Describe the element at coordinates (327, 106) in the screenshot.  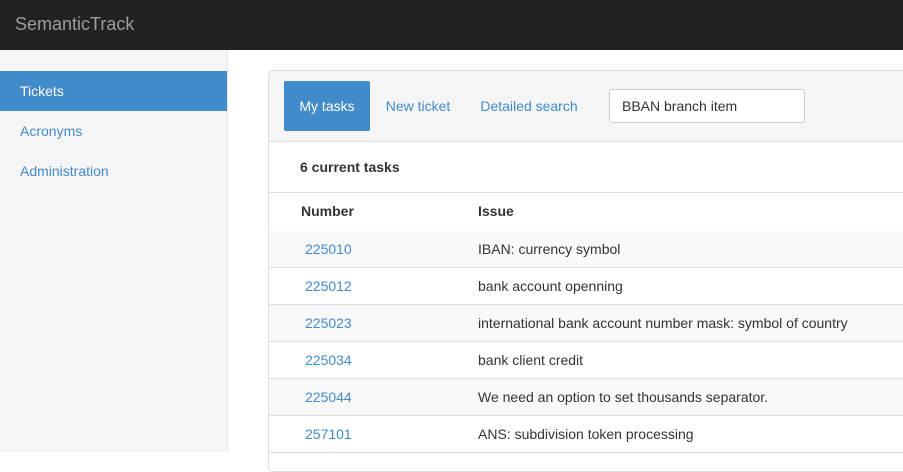
I see `tab-my-tasks: My tasks` at that location.